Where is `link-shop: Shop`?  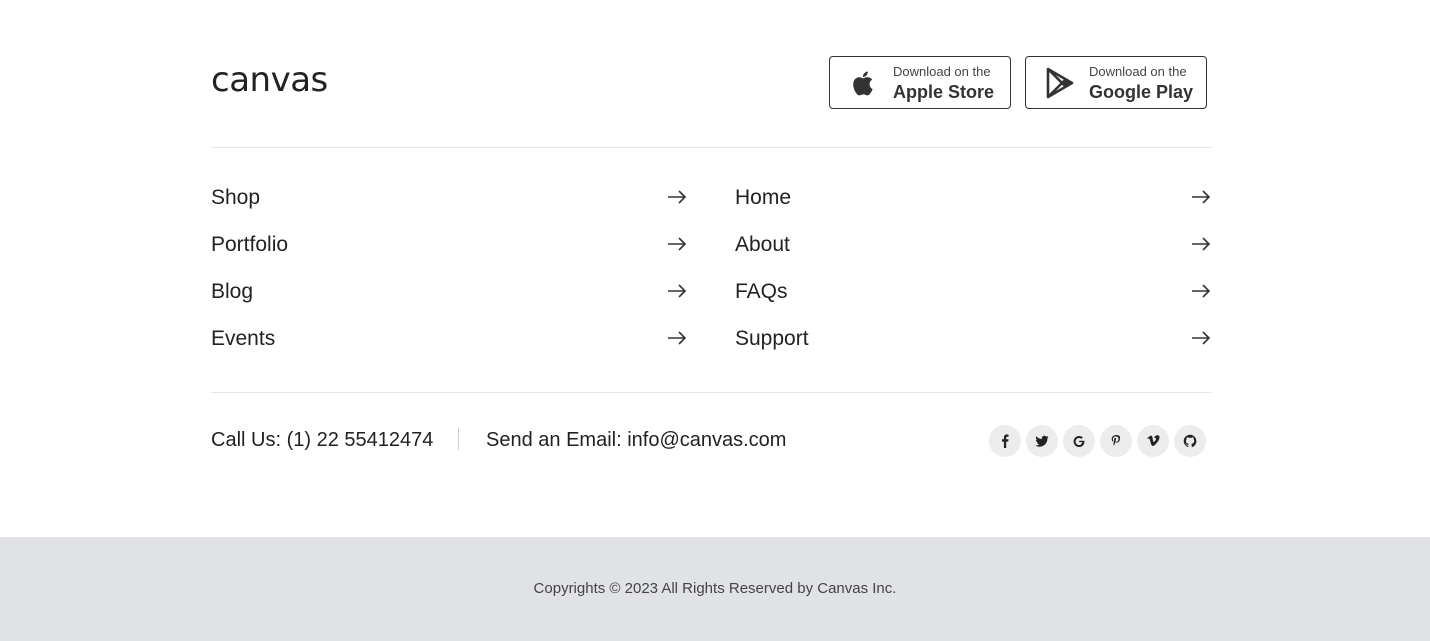 link-shop: Shop is located at coordinates (449, 199).